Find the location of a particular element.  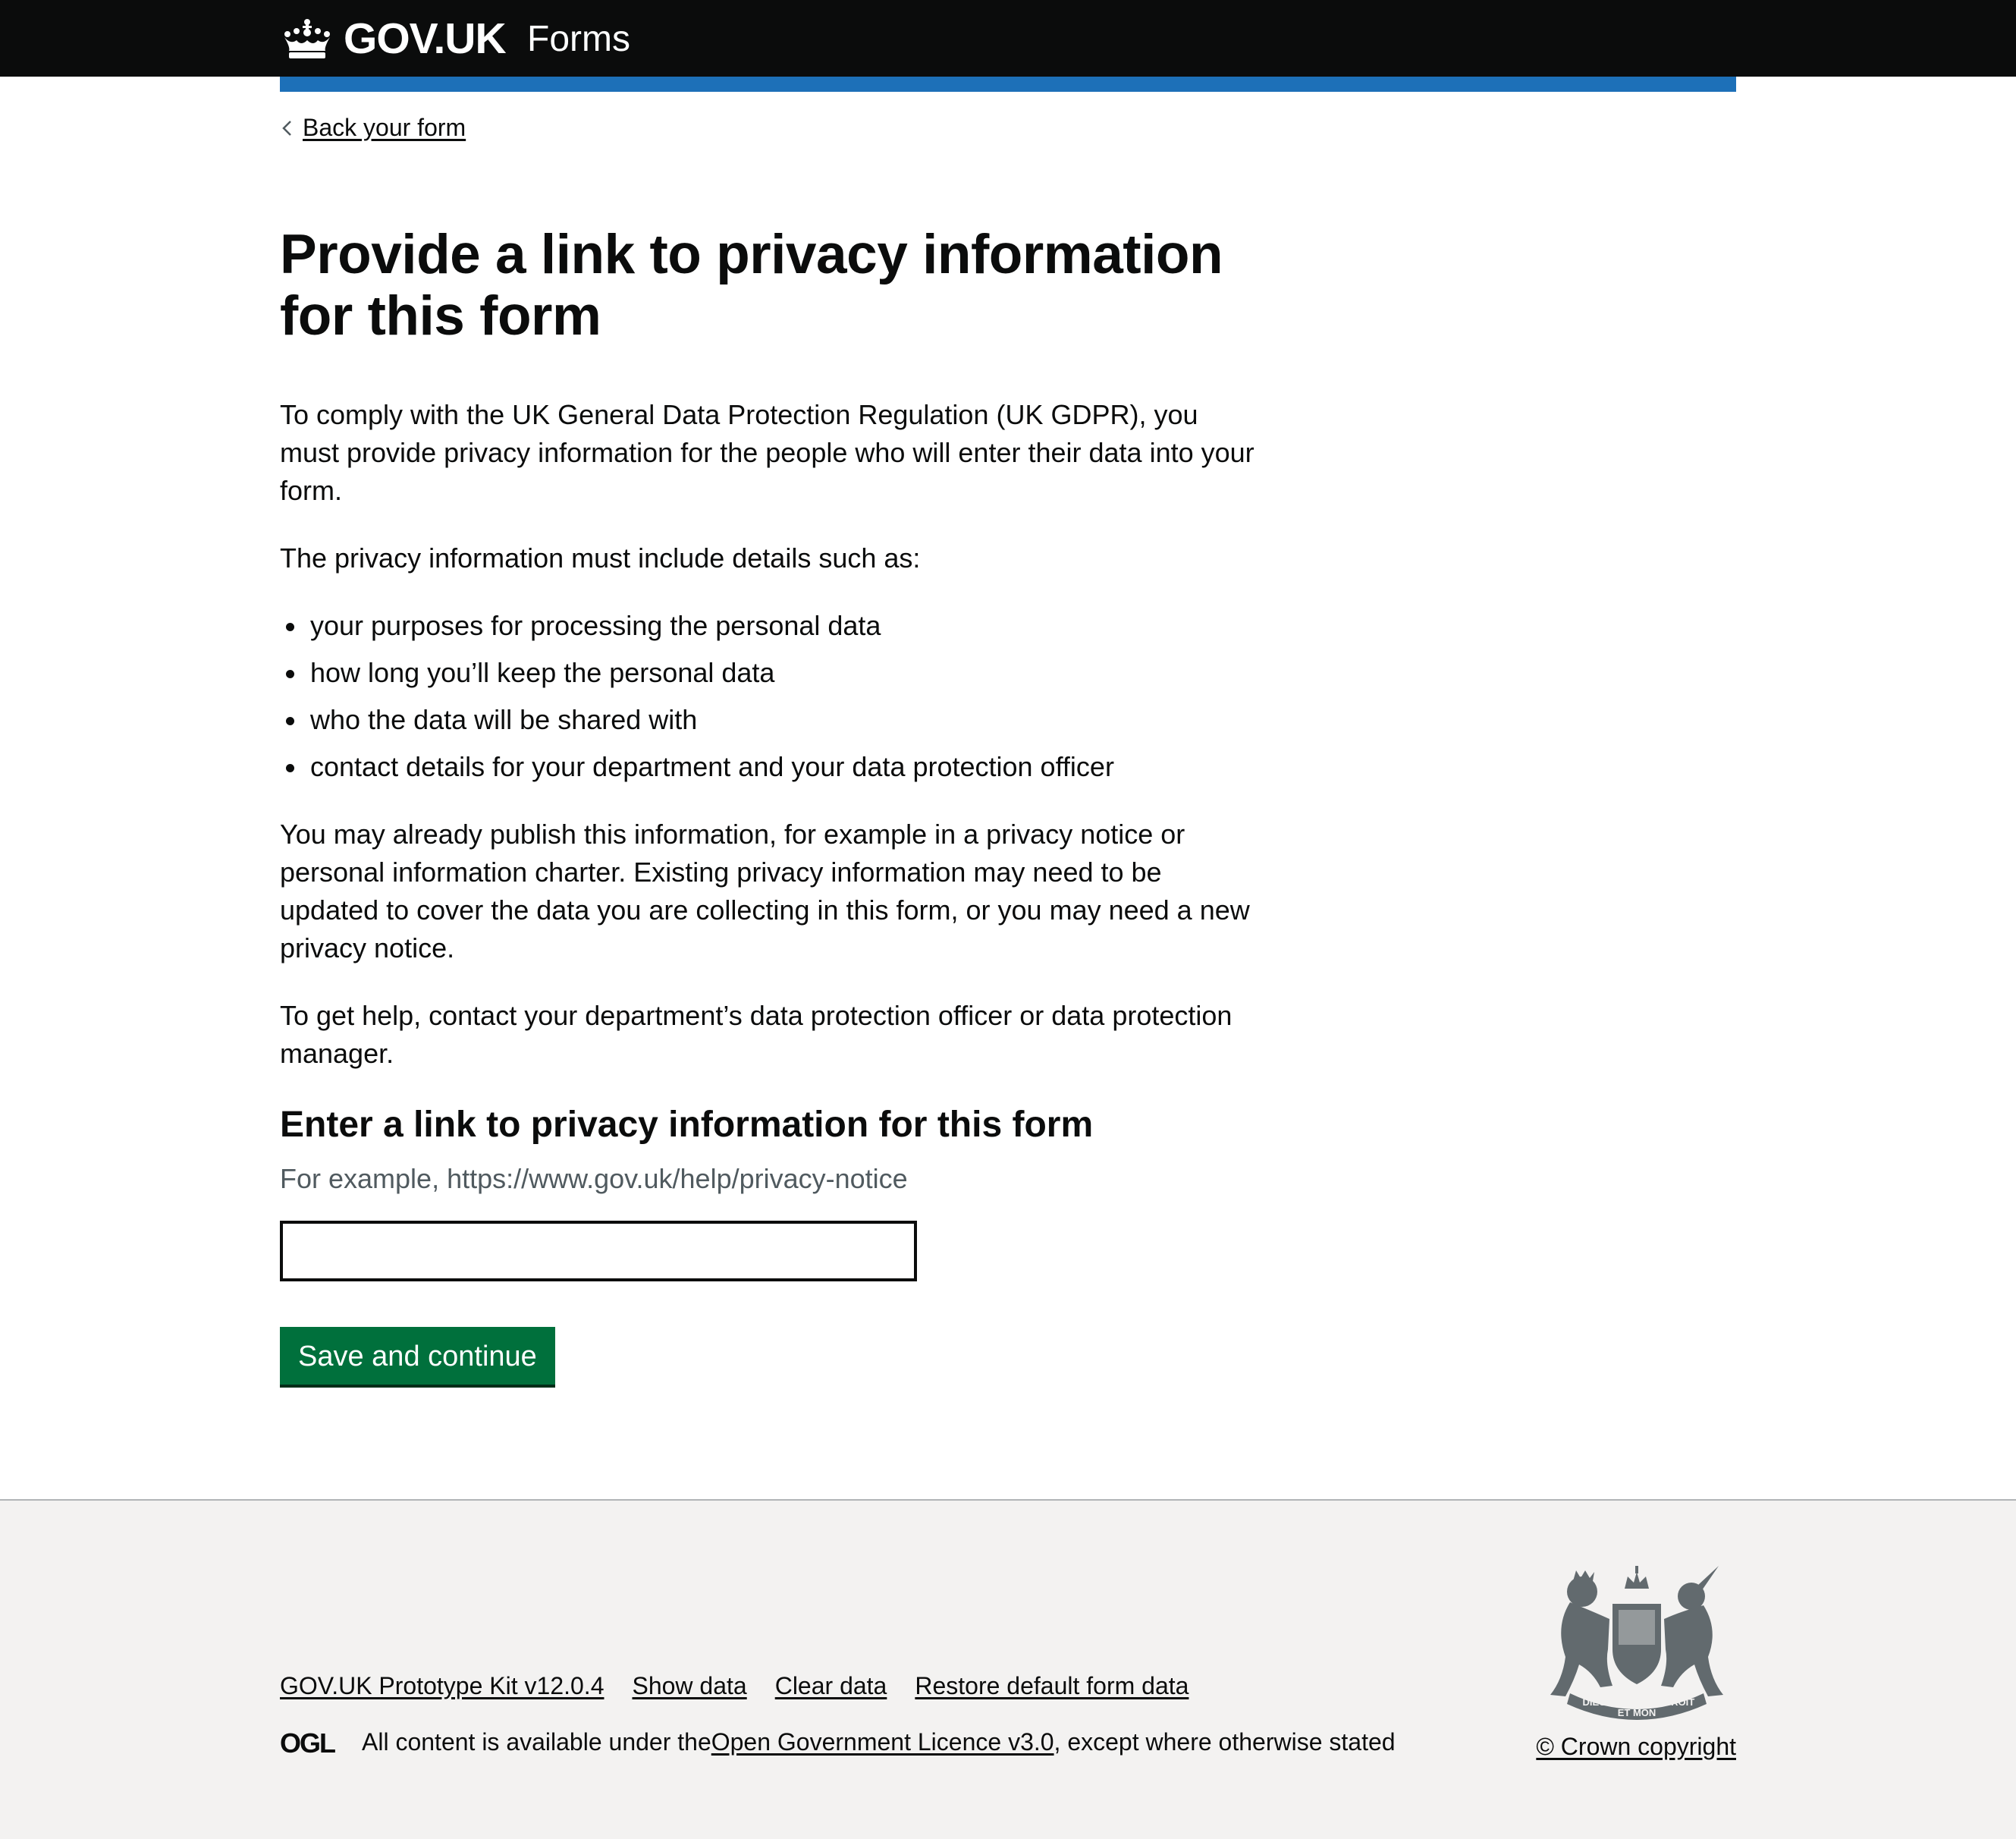

privacy-link-input is located at coordinates (598, 1251).